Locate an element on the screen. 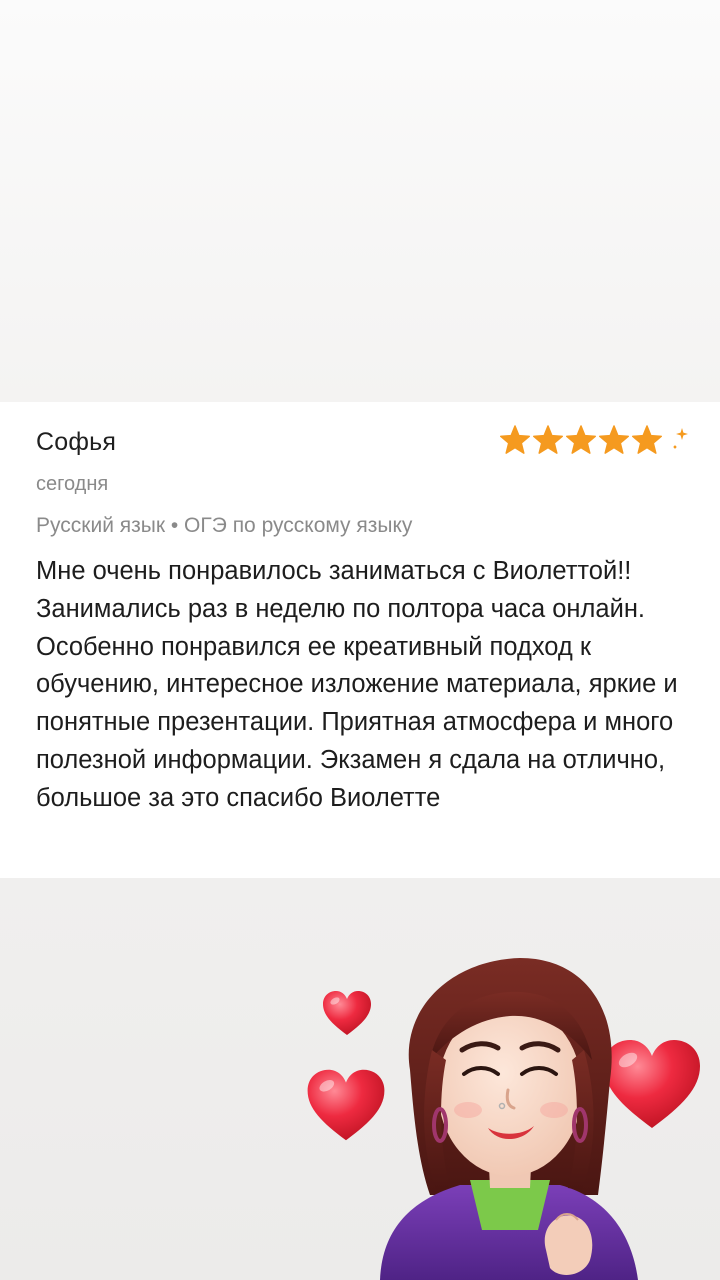 This screenshot has height=1280, width=720. star-rating-stars is located at coordinates (594, 439).